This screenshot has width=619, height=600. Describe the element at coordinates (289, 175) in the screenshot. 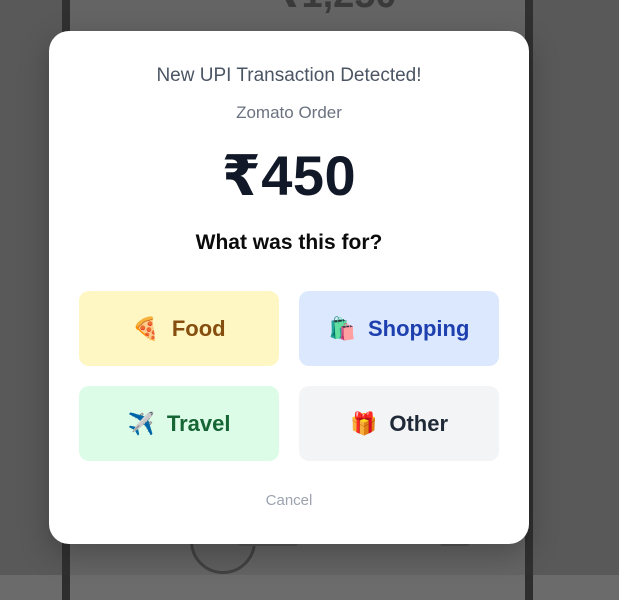

I see `transaction-amount: ₹450` at that location.